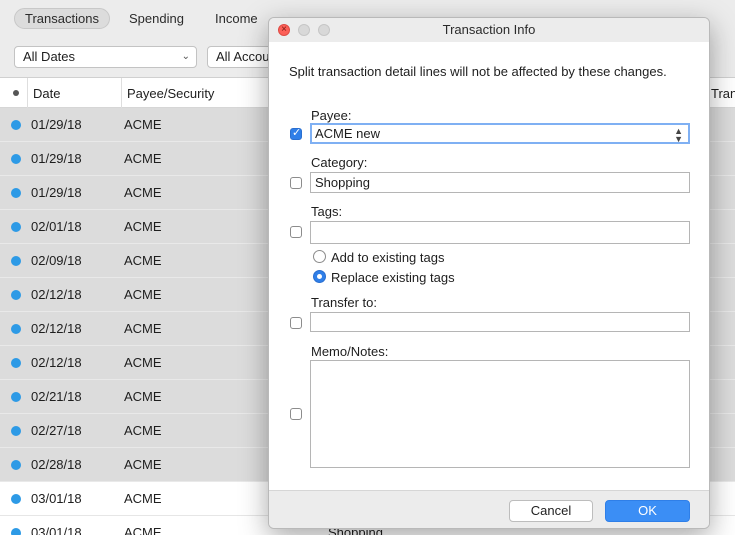 This screenshot has height=535, width=735. I want to click on add-tags-radio, so click(319, 256).